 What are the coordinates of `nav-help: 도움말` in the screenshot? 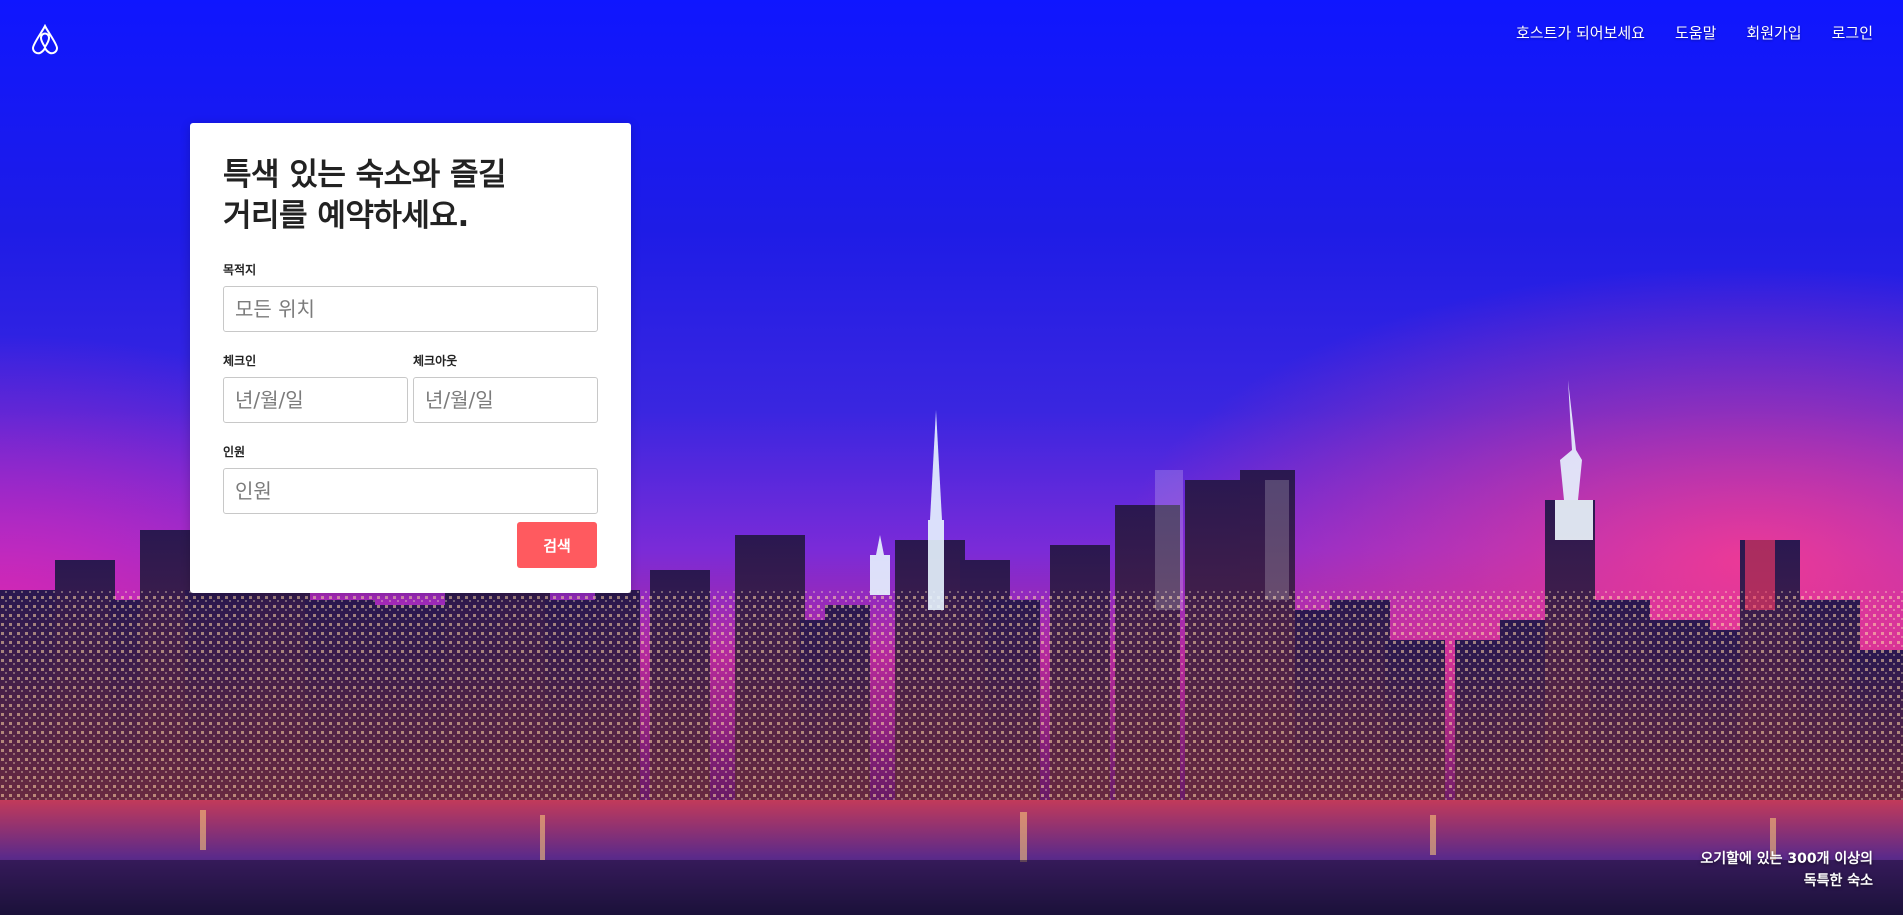 It's located at (1695, 32).